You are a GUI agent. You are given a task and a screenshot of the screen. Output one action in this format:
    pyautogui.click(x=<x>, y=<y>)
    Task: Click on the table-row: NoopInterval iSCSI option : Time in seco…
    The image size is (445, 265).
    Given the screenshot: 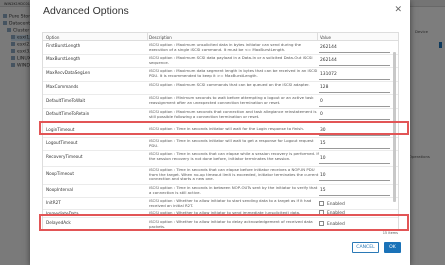 What is the action you would take?
    pyautogui.click(x=220, y=191)
    